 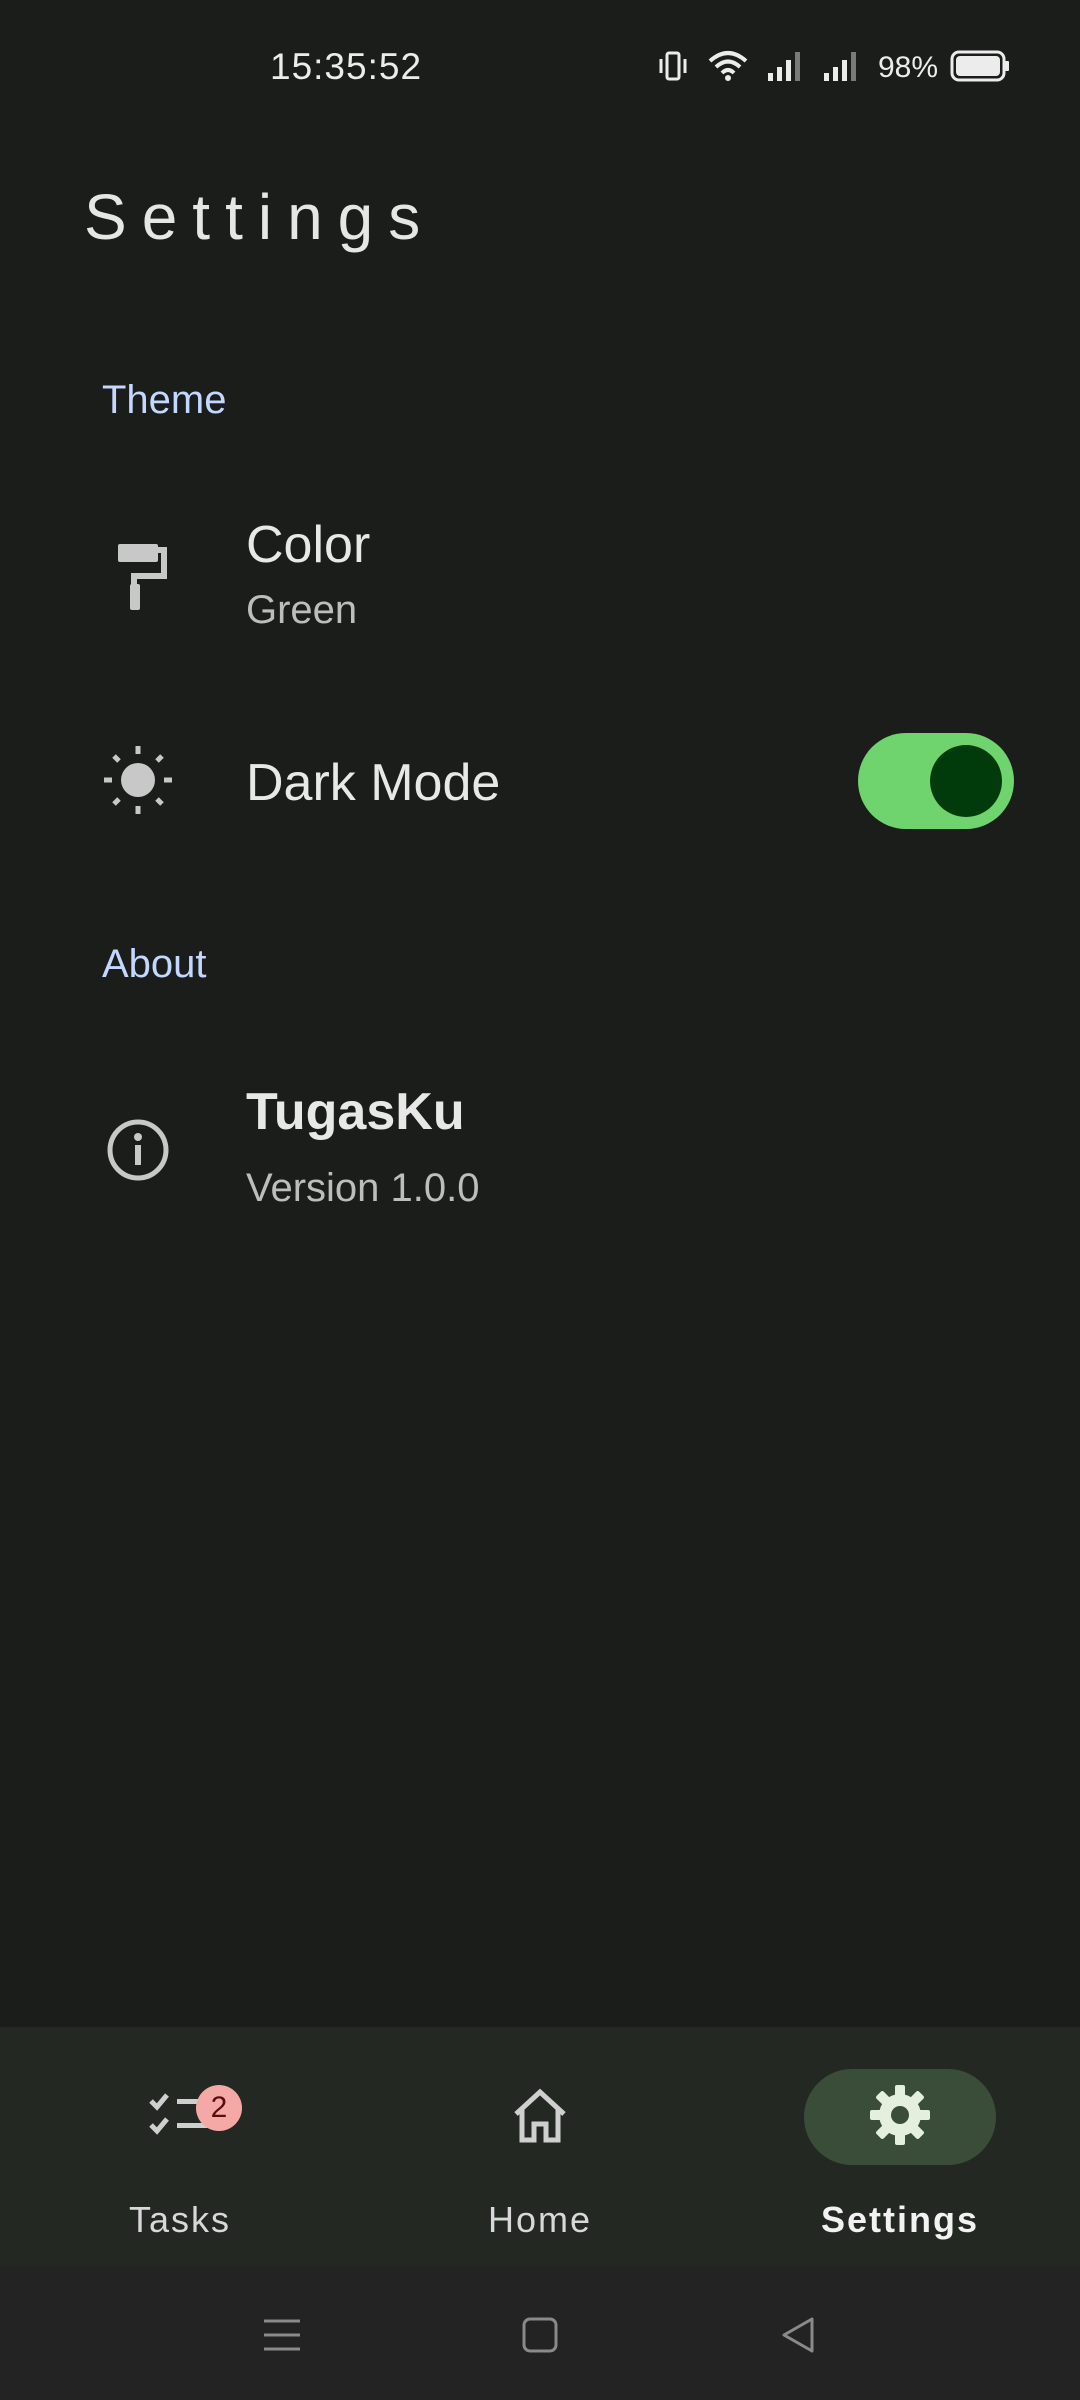 What do you see at coordinates (373, 783) in the screenshot?
I see `dark-mode-title: Dark Mode` at bounding box center [373, 783].